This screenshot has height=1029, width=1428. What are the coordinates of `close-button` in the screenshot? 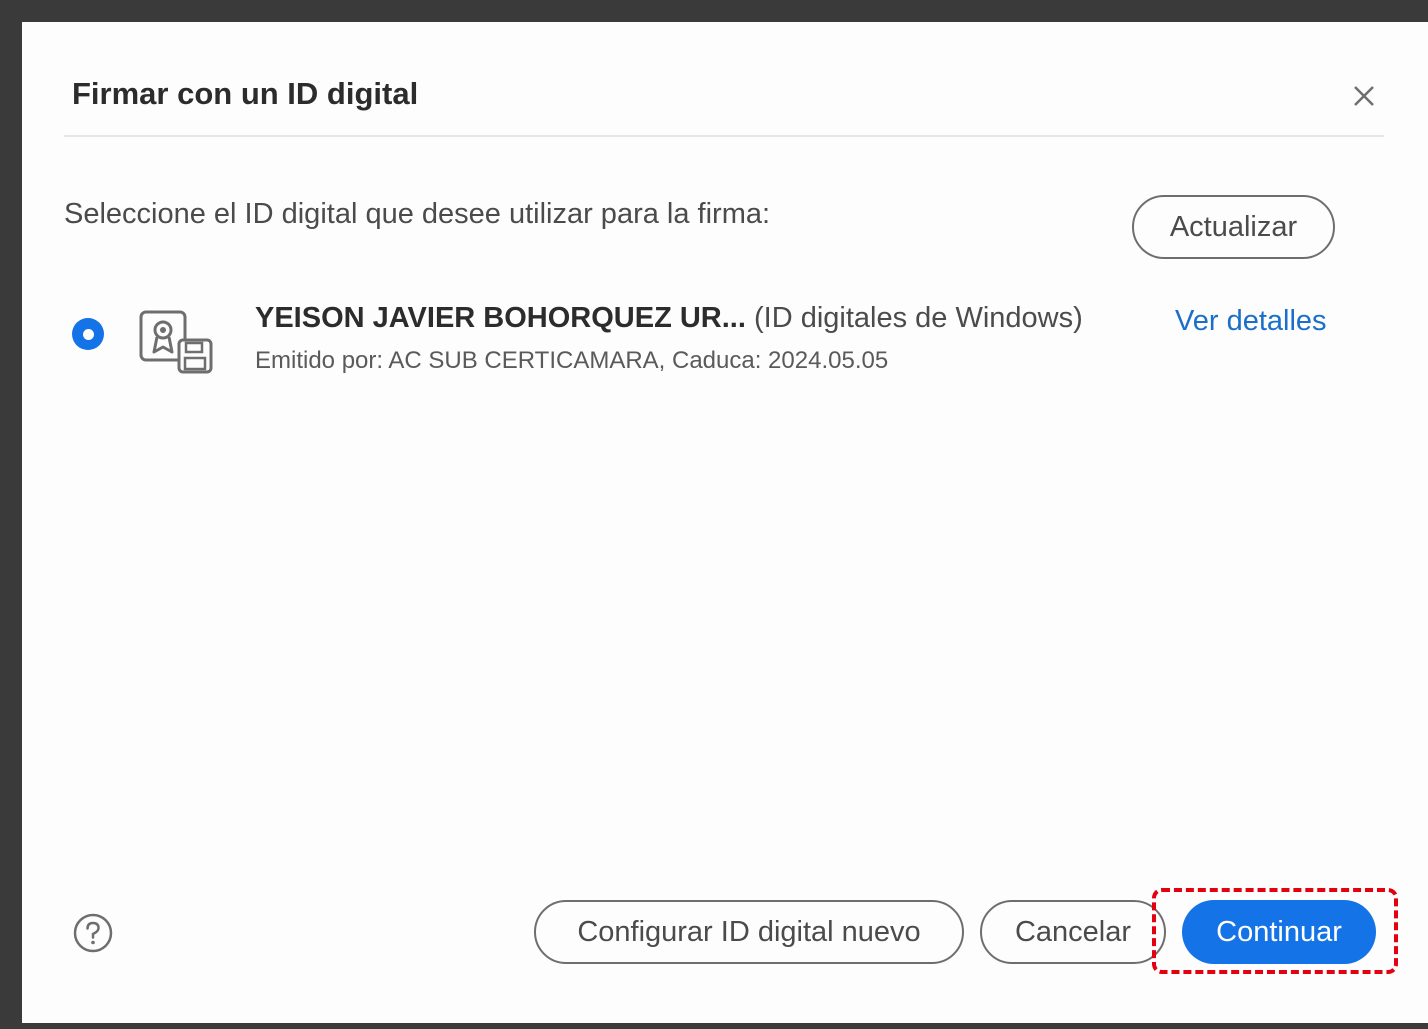 It's located at (1364, 96).